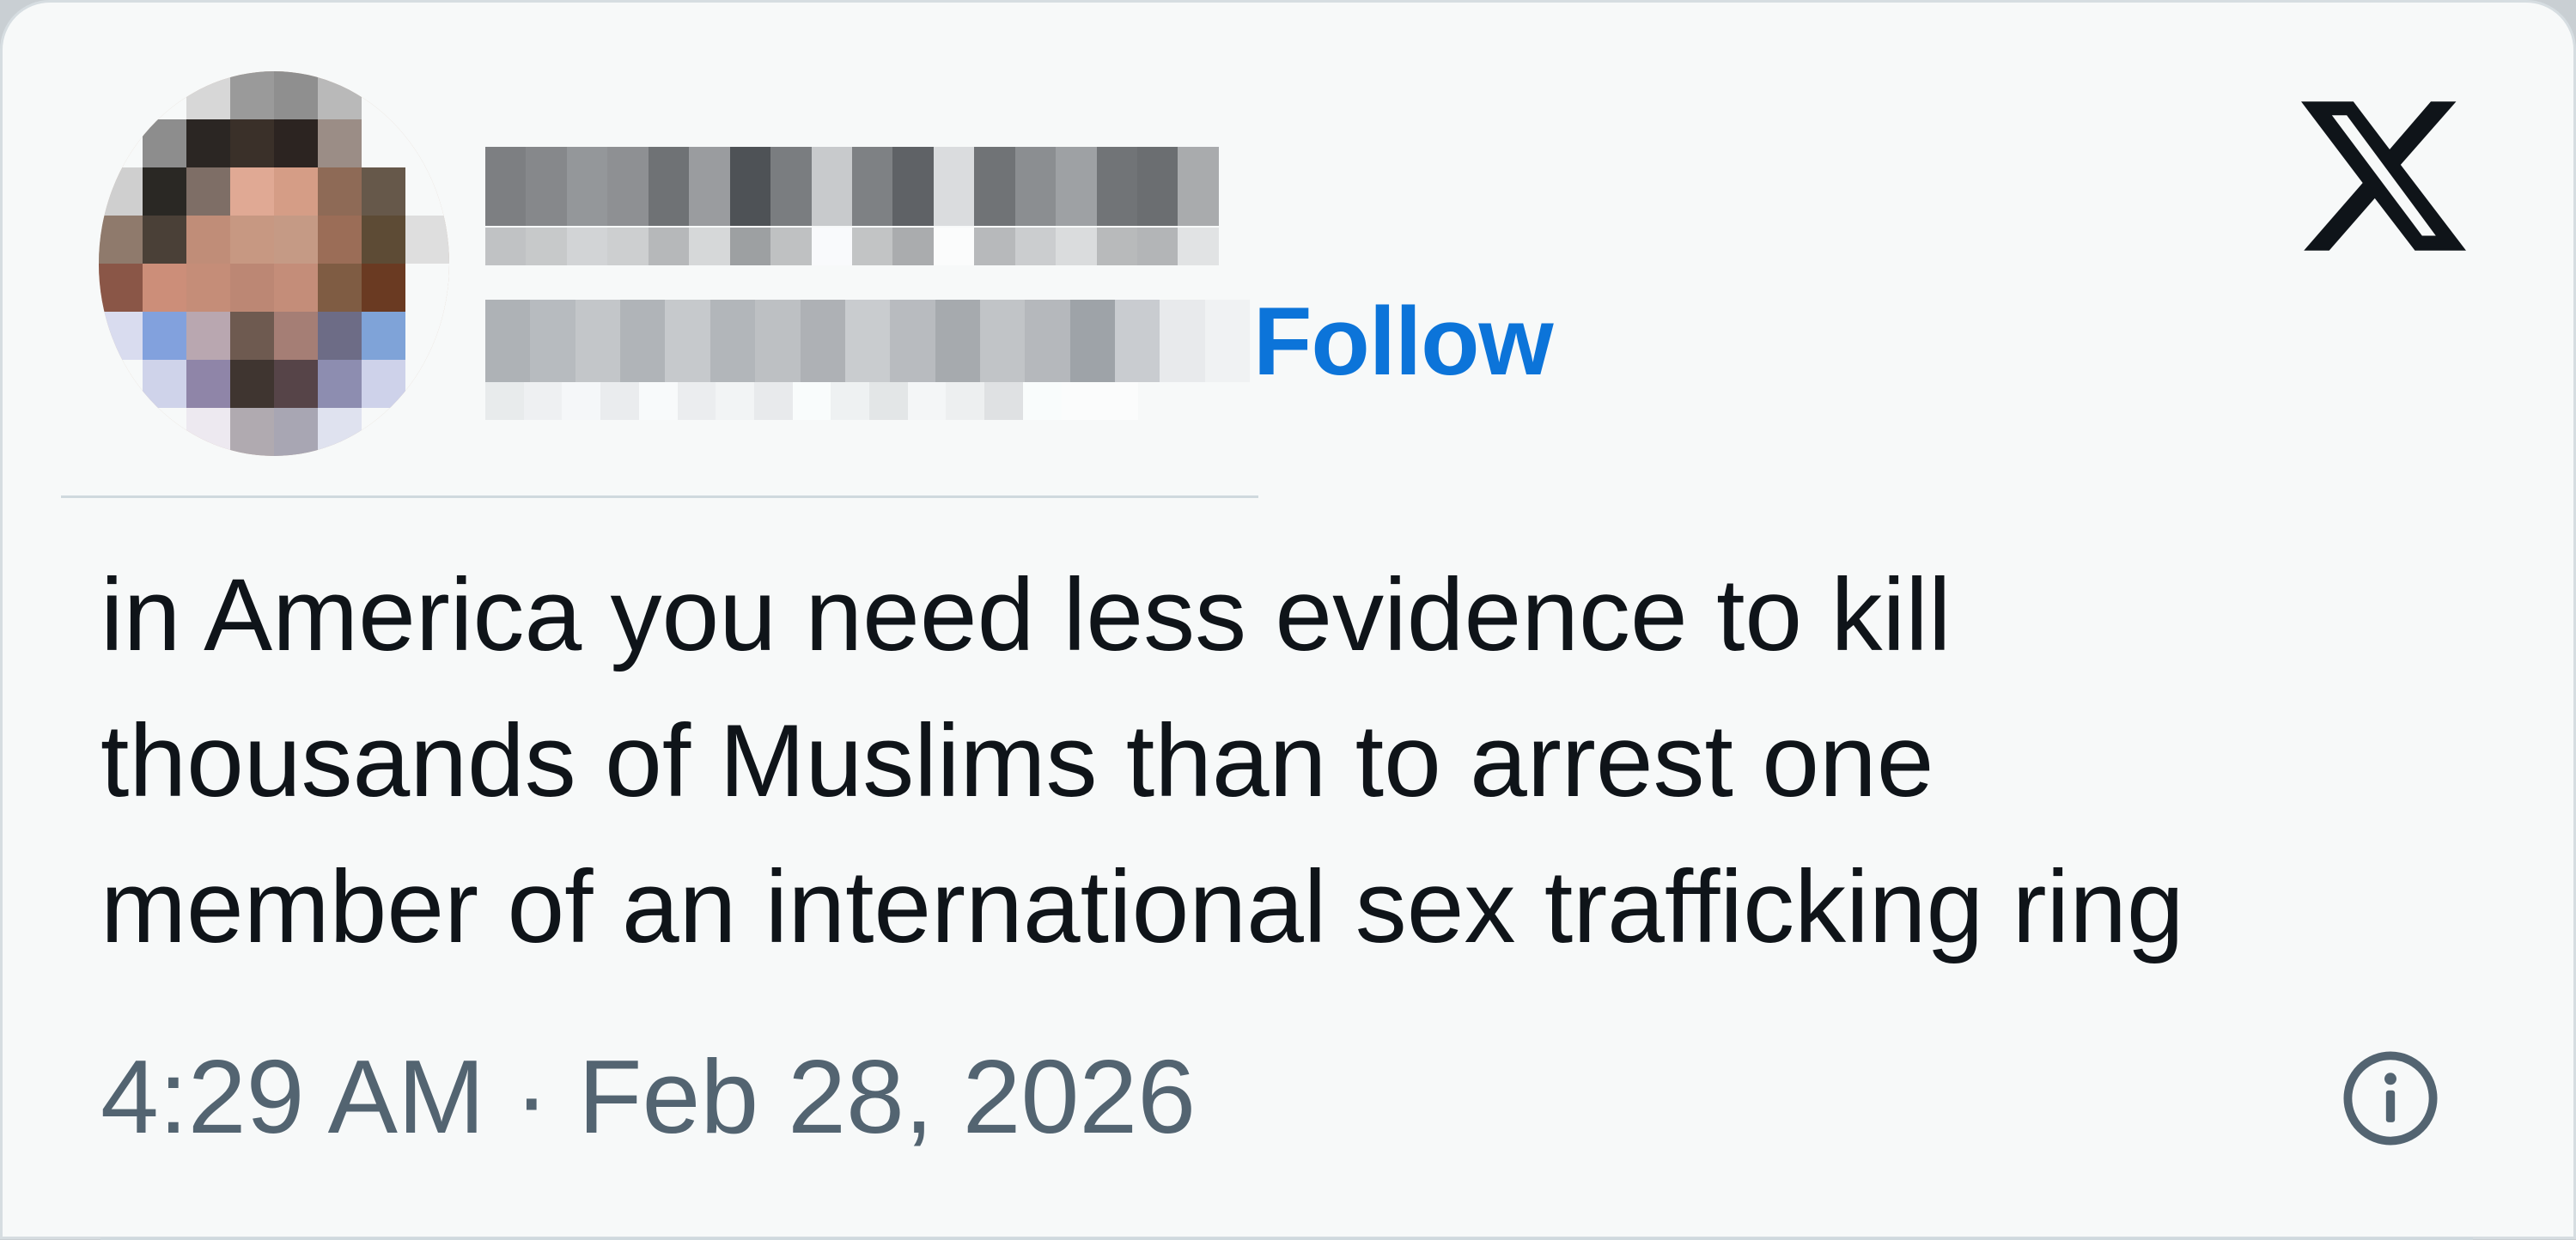  Describe the element at coordinates (2390, 1098) in the screenshot. I see `info-icon` at that location.